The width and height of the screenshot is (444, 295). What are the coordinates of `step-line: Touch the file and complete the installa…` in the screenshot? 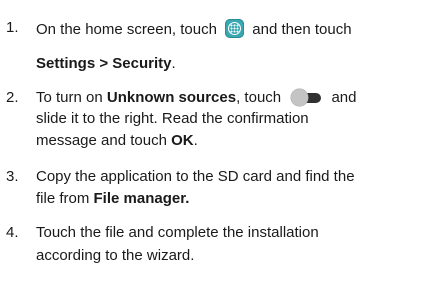 It's located at (177, 233).